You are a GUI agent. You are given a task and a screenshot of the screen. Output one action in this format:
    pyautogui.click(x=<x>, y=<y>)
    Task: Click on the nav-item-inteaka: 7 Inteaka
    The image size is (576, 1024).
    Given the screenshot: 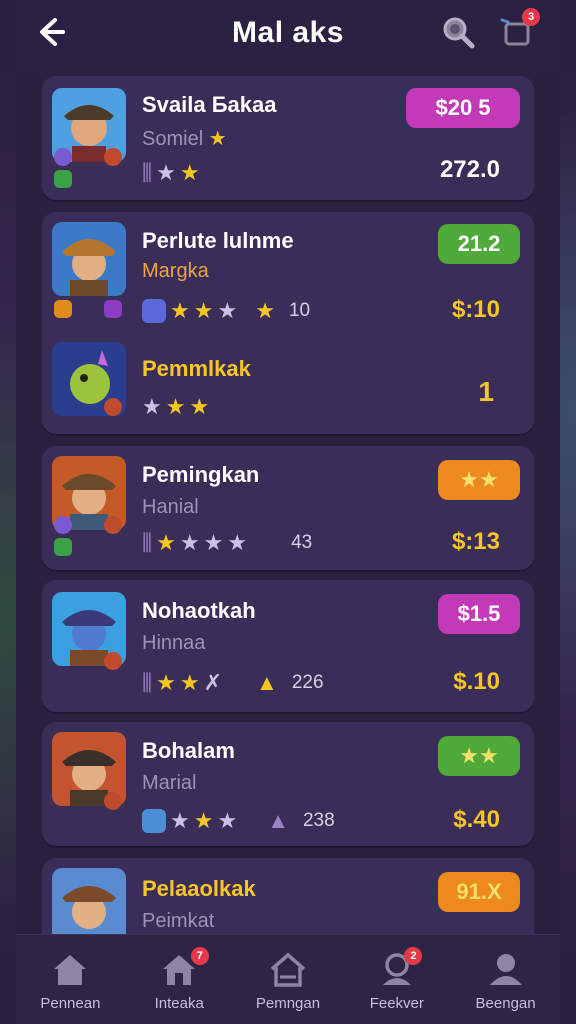 What is the action you would take?
    pyautogui.click(x=179, y=979)
    